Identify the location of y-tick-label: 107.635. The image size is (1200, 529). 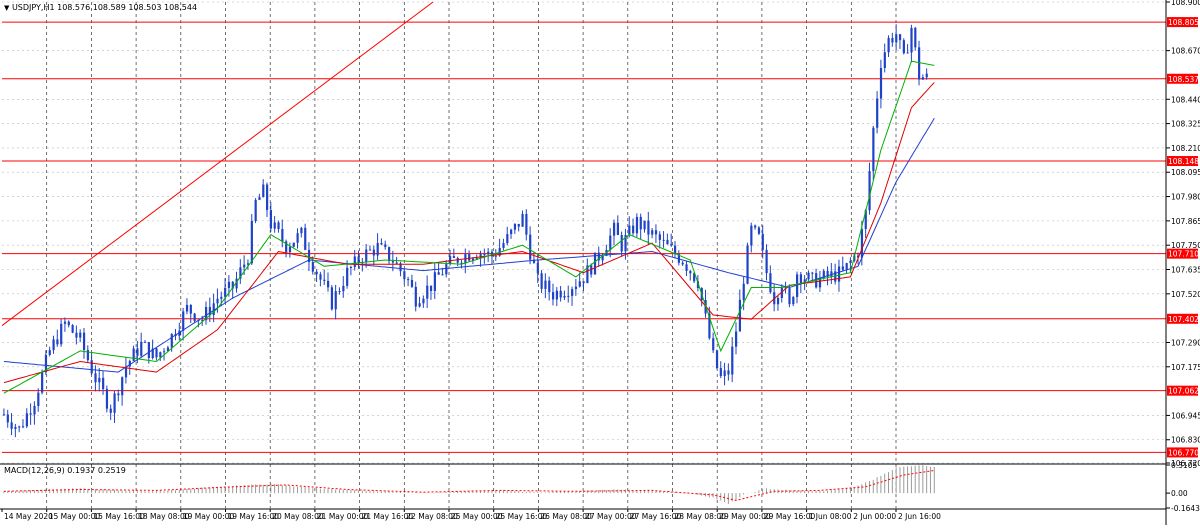
(1185, 270).